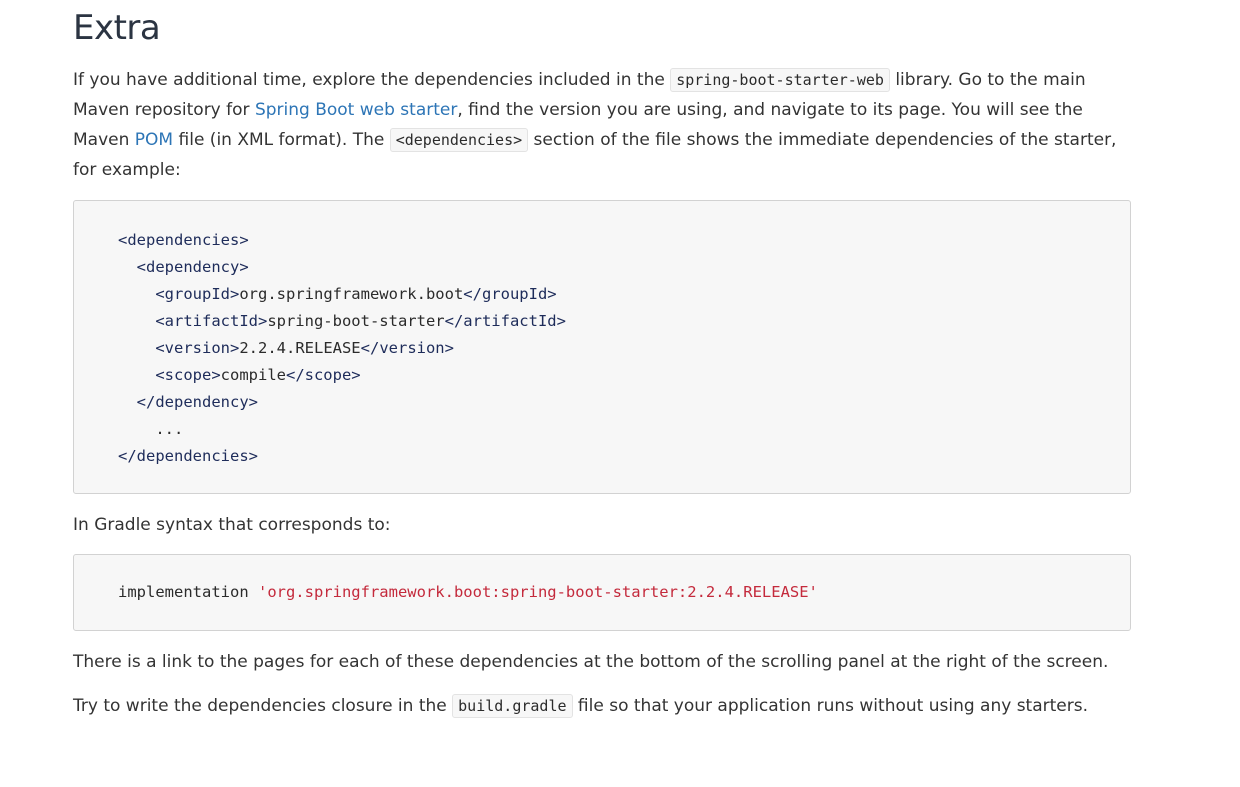 This screenshot has height=787, width=1240. I want to click on xml-tag: <dependencies>, so click(183, 240).